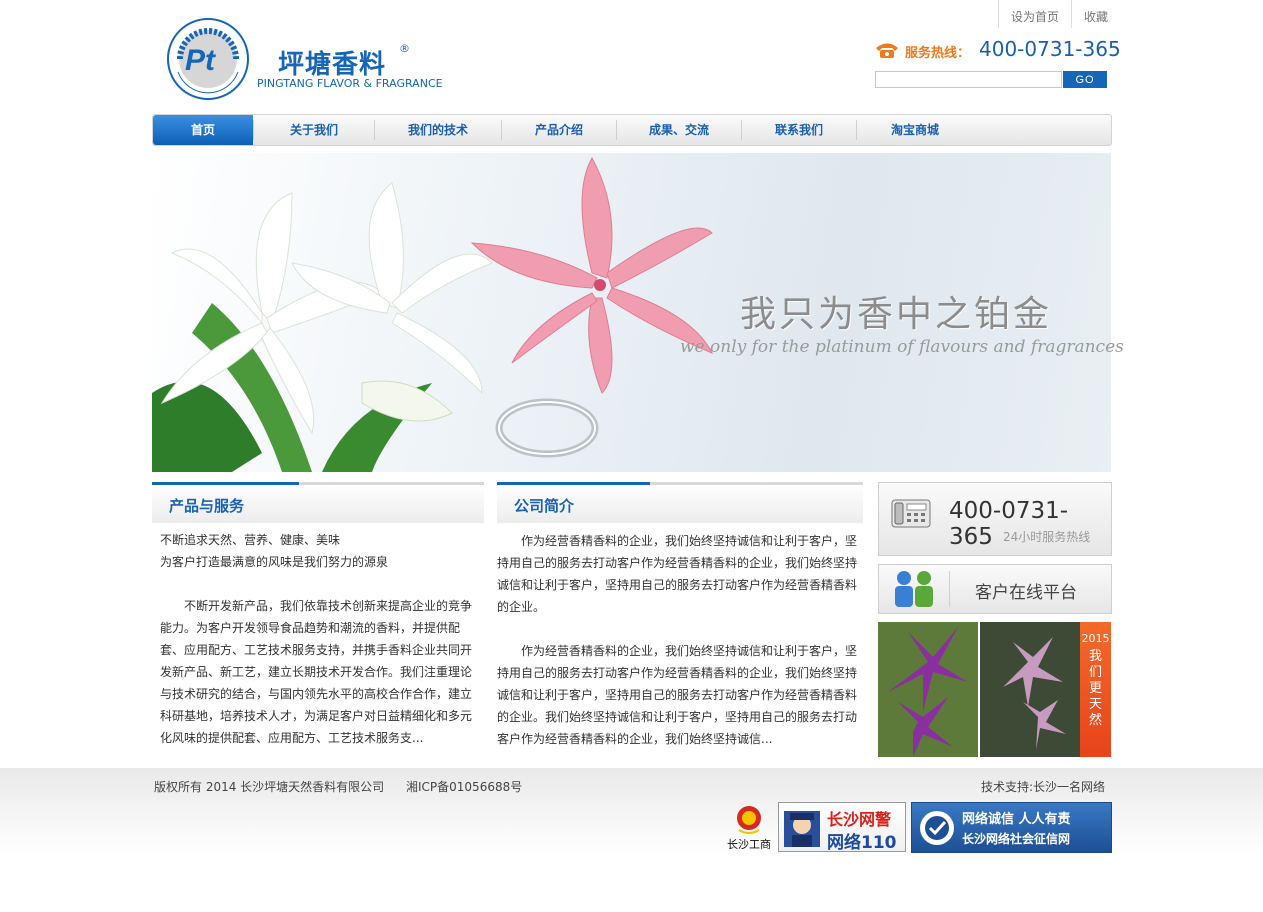 The height and width of the screenshot is (912, 1263). Describe the element at coordinates (1095, 672) in the screenshot. I see `promo-char: 们` at that location.